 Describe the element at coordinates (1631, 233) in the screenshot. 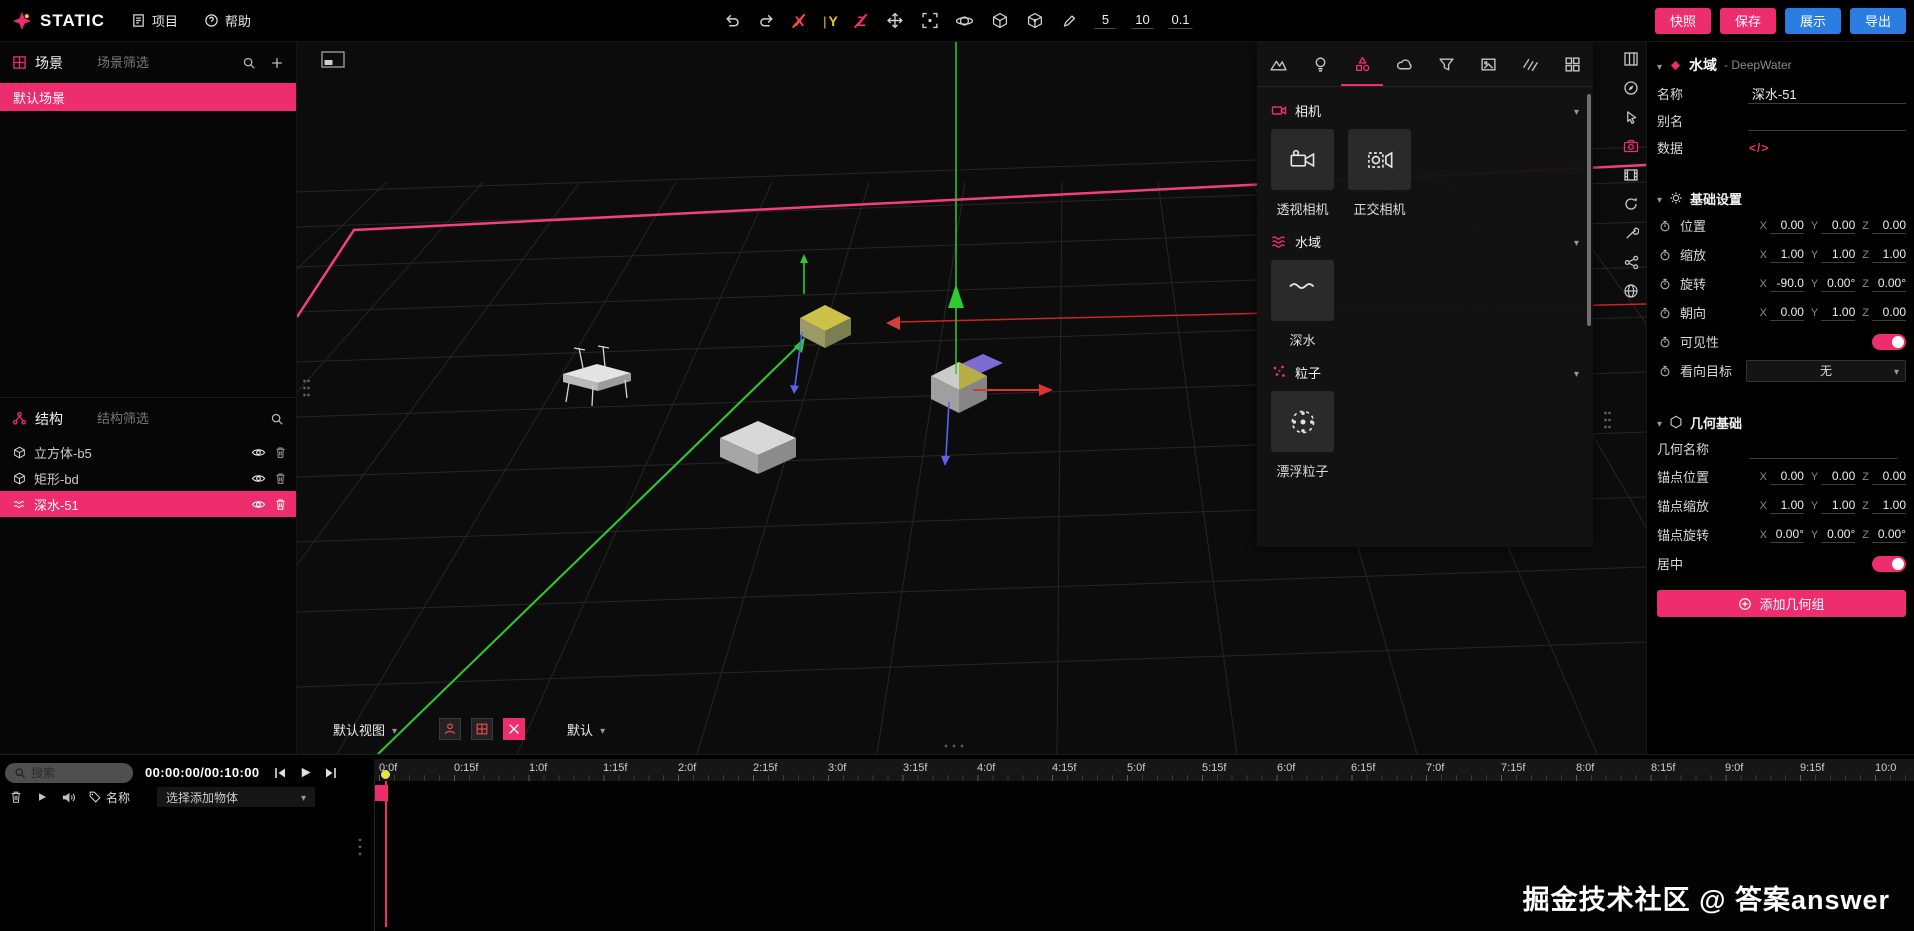

I see `wrench-icon` at that location.